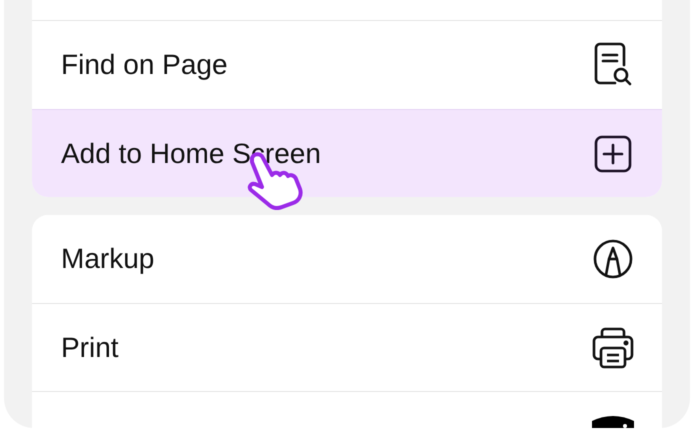 The height and width of the screenshot is (432, 694). I want to click on menu-item-label: Markup, so click(107, 259).